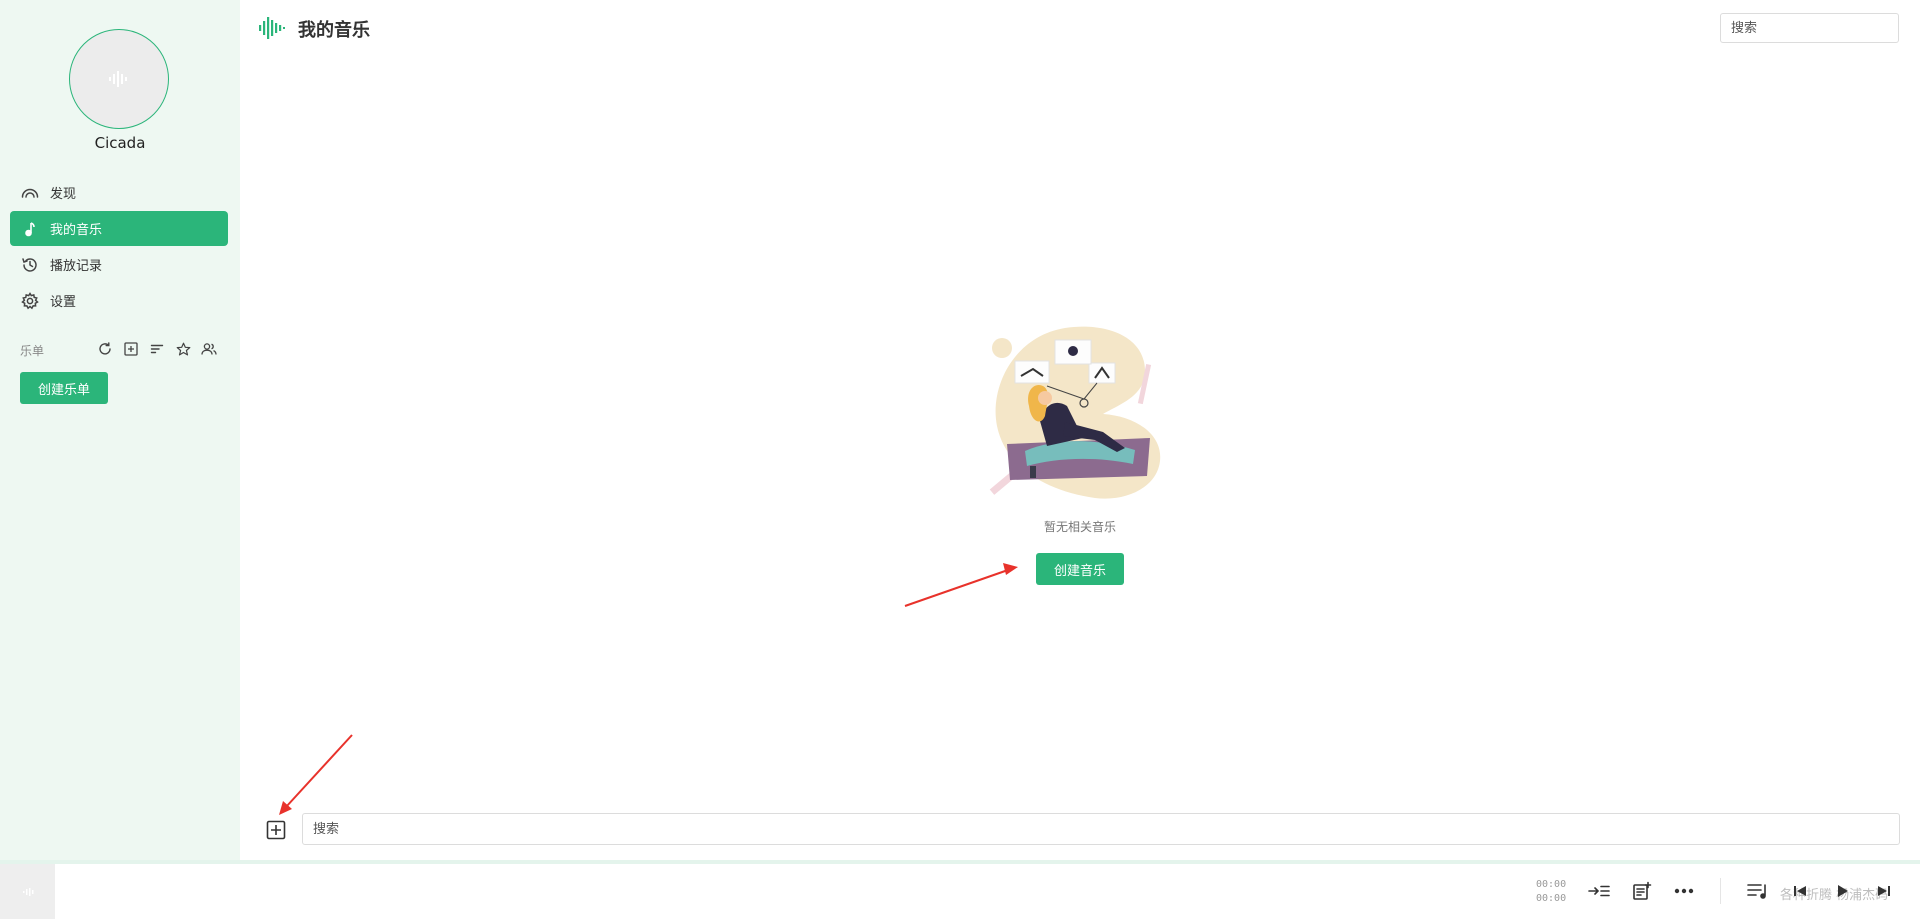 This screenshot has width=1920, height=919. What do you see at coordinates (1080, 569) in the screenshot?
I see `create-music-button: 创建音乐` at bounding box center [1080, 569].